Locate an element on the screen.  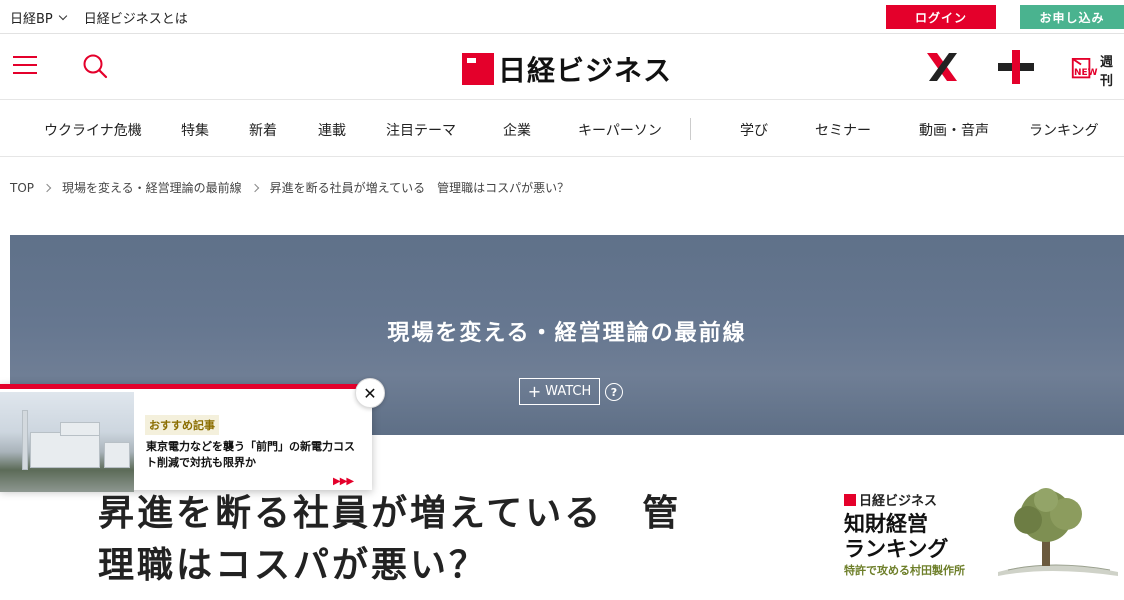
brand-menu: 日経BP is located at coordinates (39, 17).